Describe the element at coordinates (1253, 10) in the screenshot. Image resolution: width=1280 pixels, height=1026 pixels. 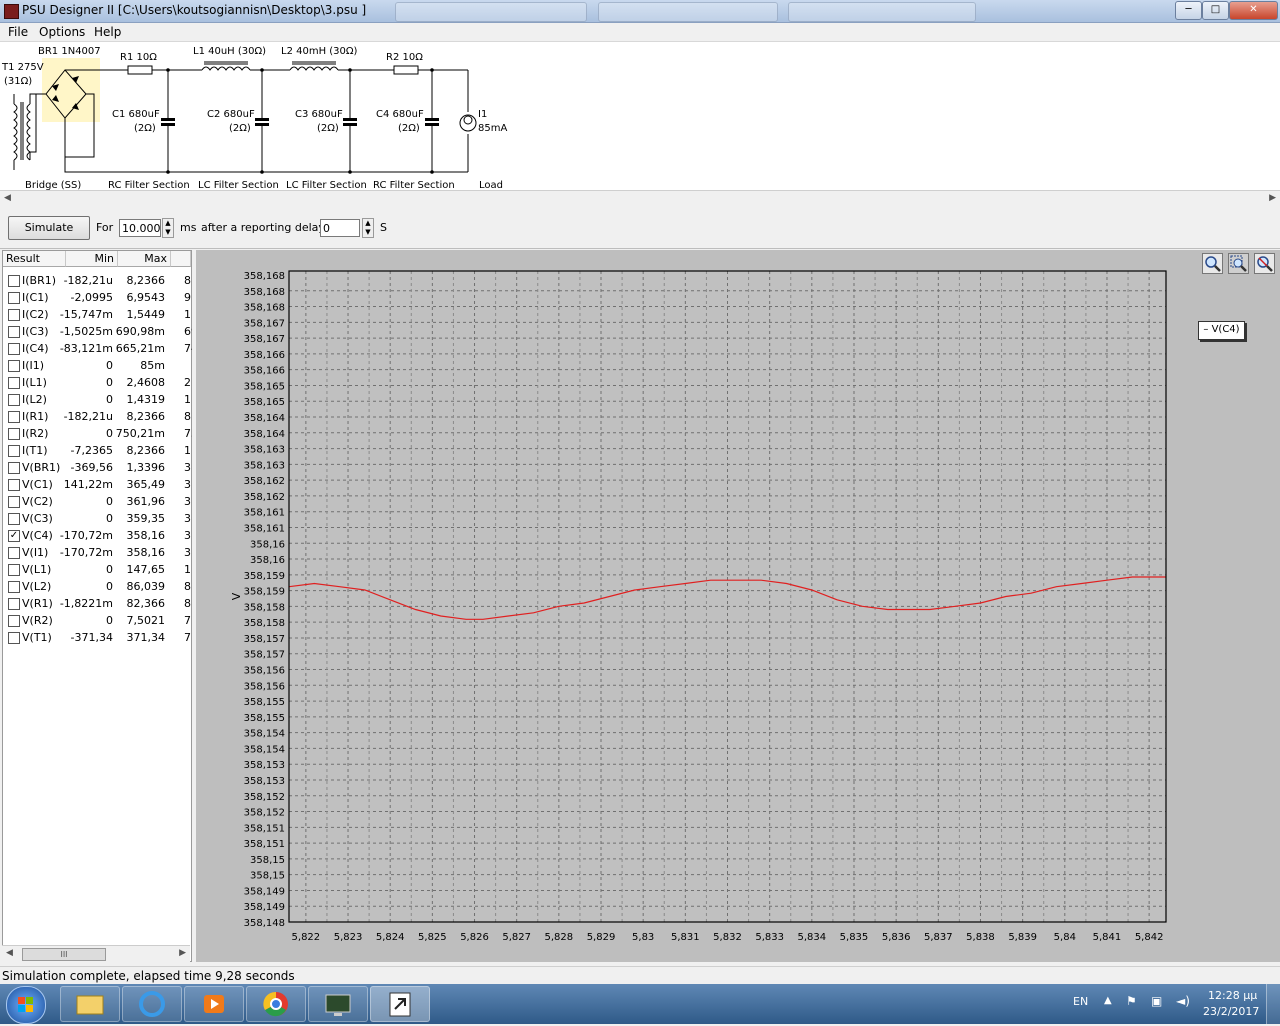
I see `close-button: ✕` at that location.